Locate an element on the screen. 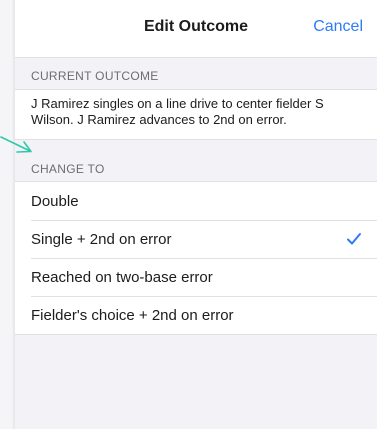  cancel-button: Cancel is located at coordinates (338, 27).